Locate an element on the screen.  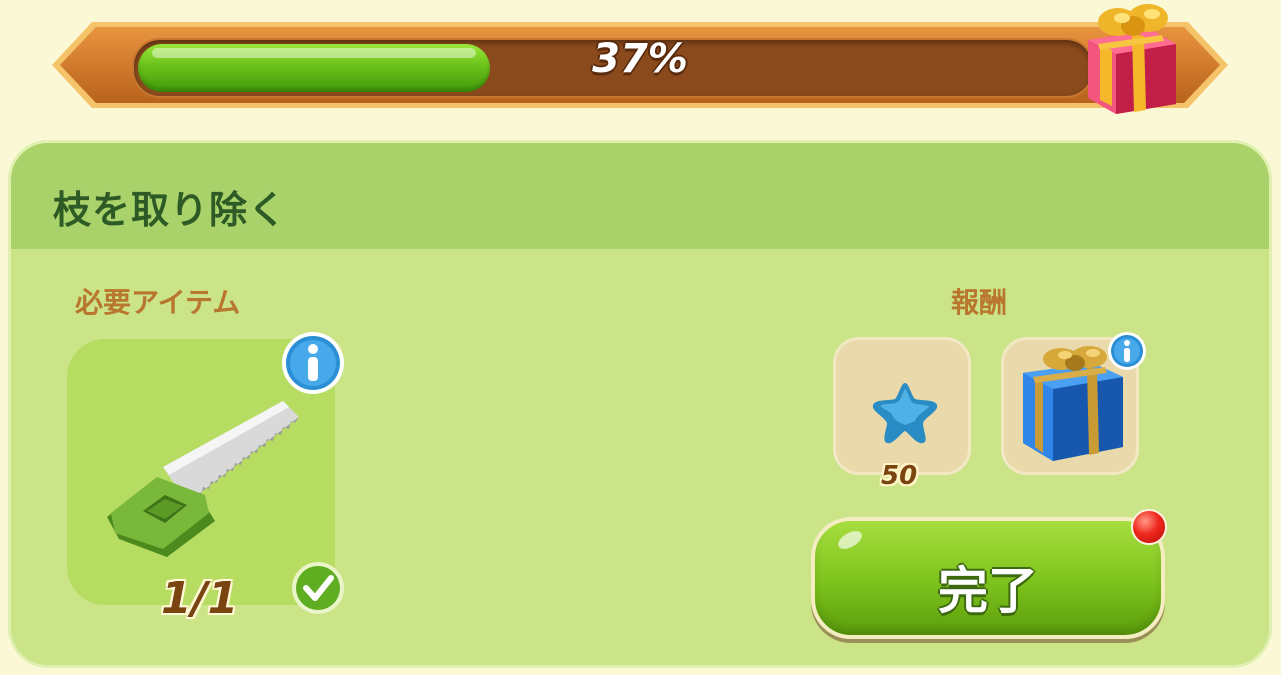
complete-button-label: 完了 is located at coordinates (988, 591).